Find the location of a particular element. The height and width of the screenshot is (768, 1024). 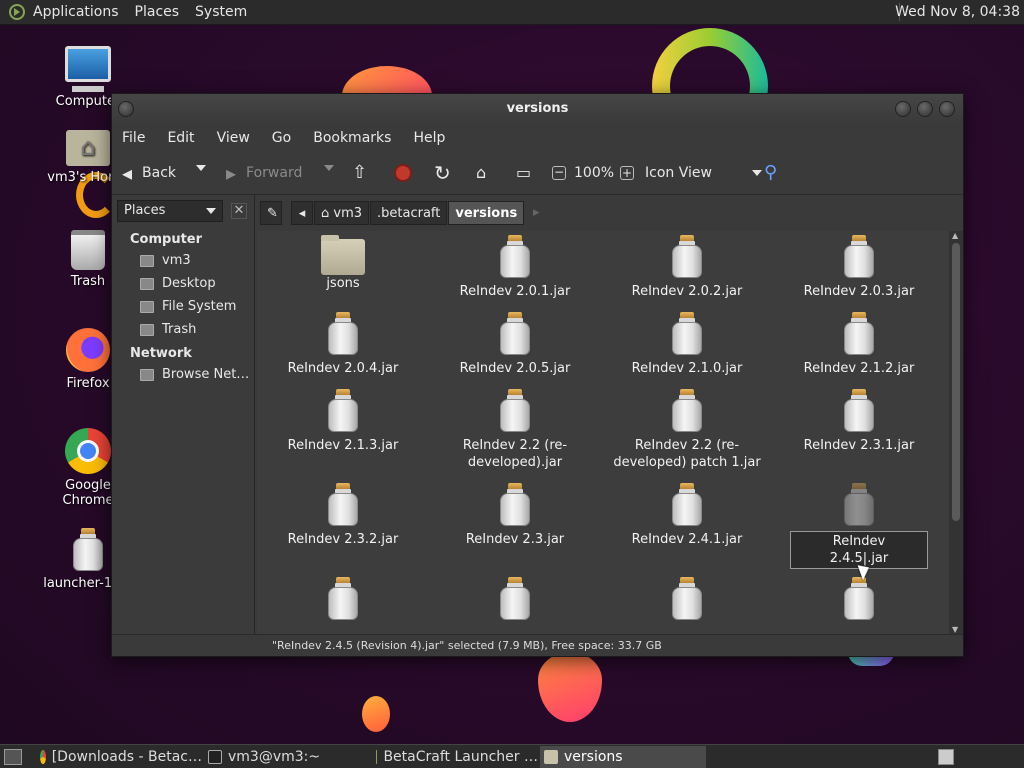

zoom-in-button: + is located at coordinates (627, 172).